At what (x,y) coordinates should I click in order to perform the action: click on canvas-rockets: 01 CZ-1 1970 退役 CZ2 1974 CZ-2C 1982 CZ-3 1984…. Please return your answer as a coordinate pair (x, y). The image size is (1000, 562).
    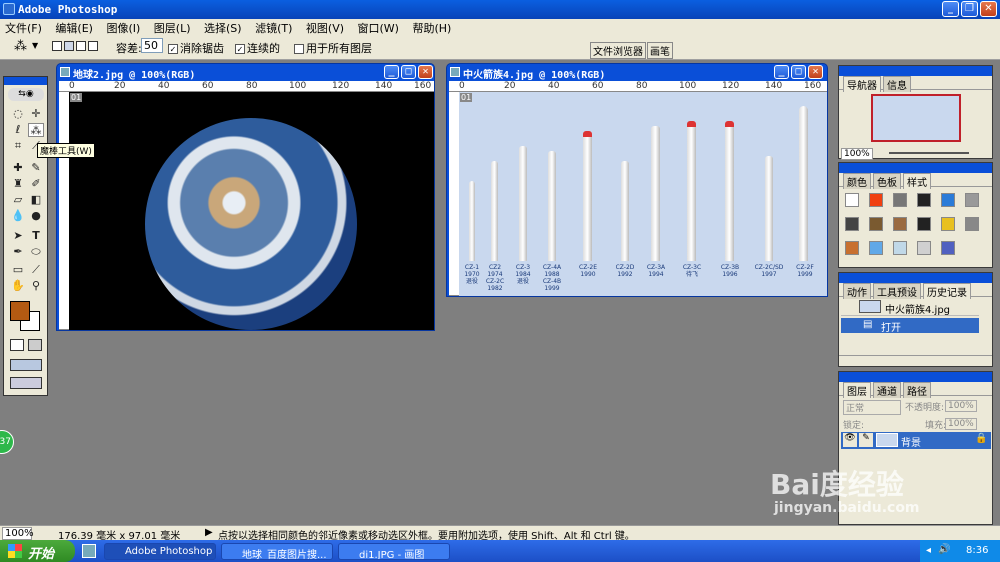
    Looking at the image, I should click on (643, 194).